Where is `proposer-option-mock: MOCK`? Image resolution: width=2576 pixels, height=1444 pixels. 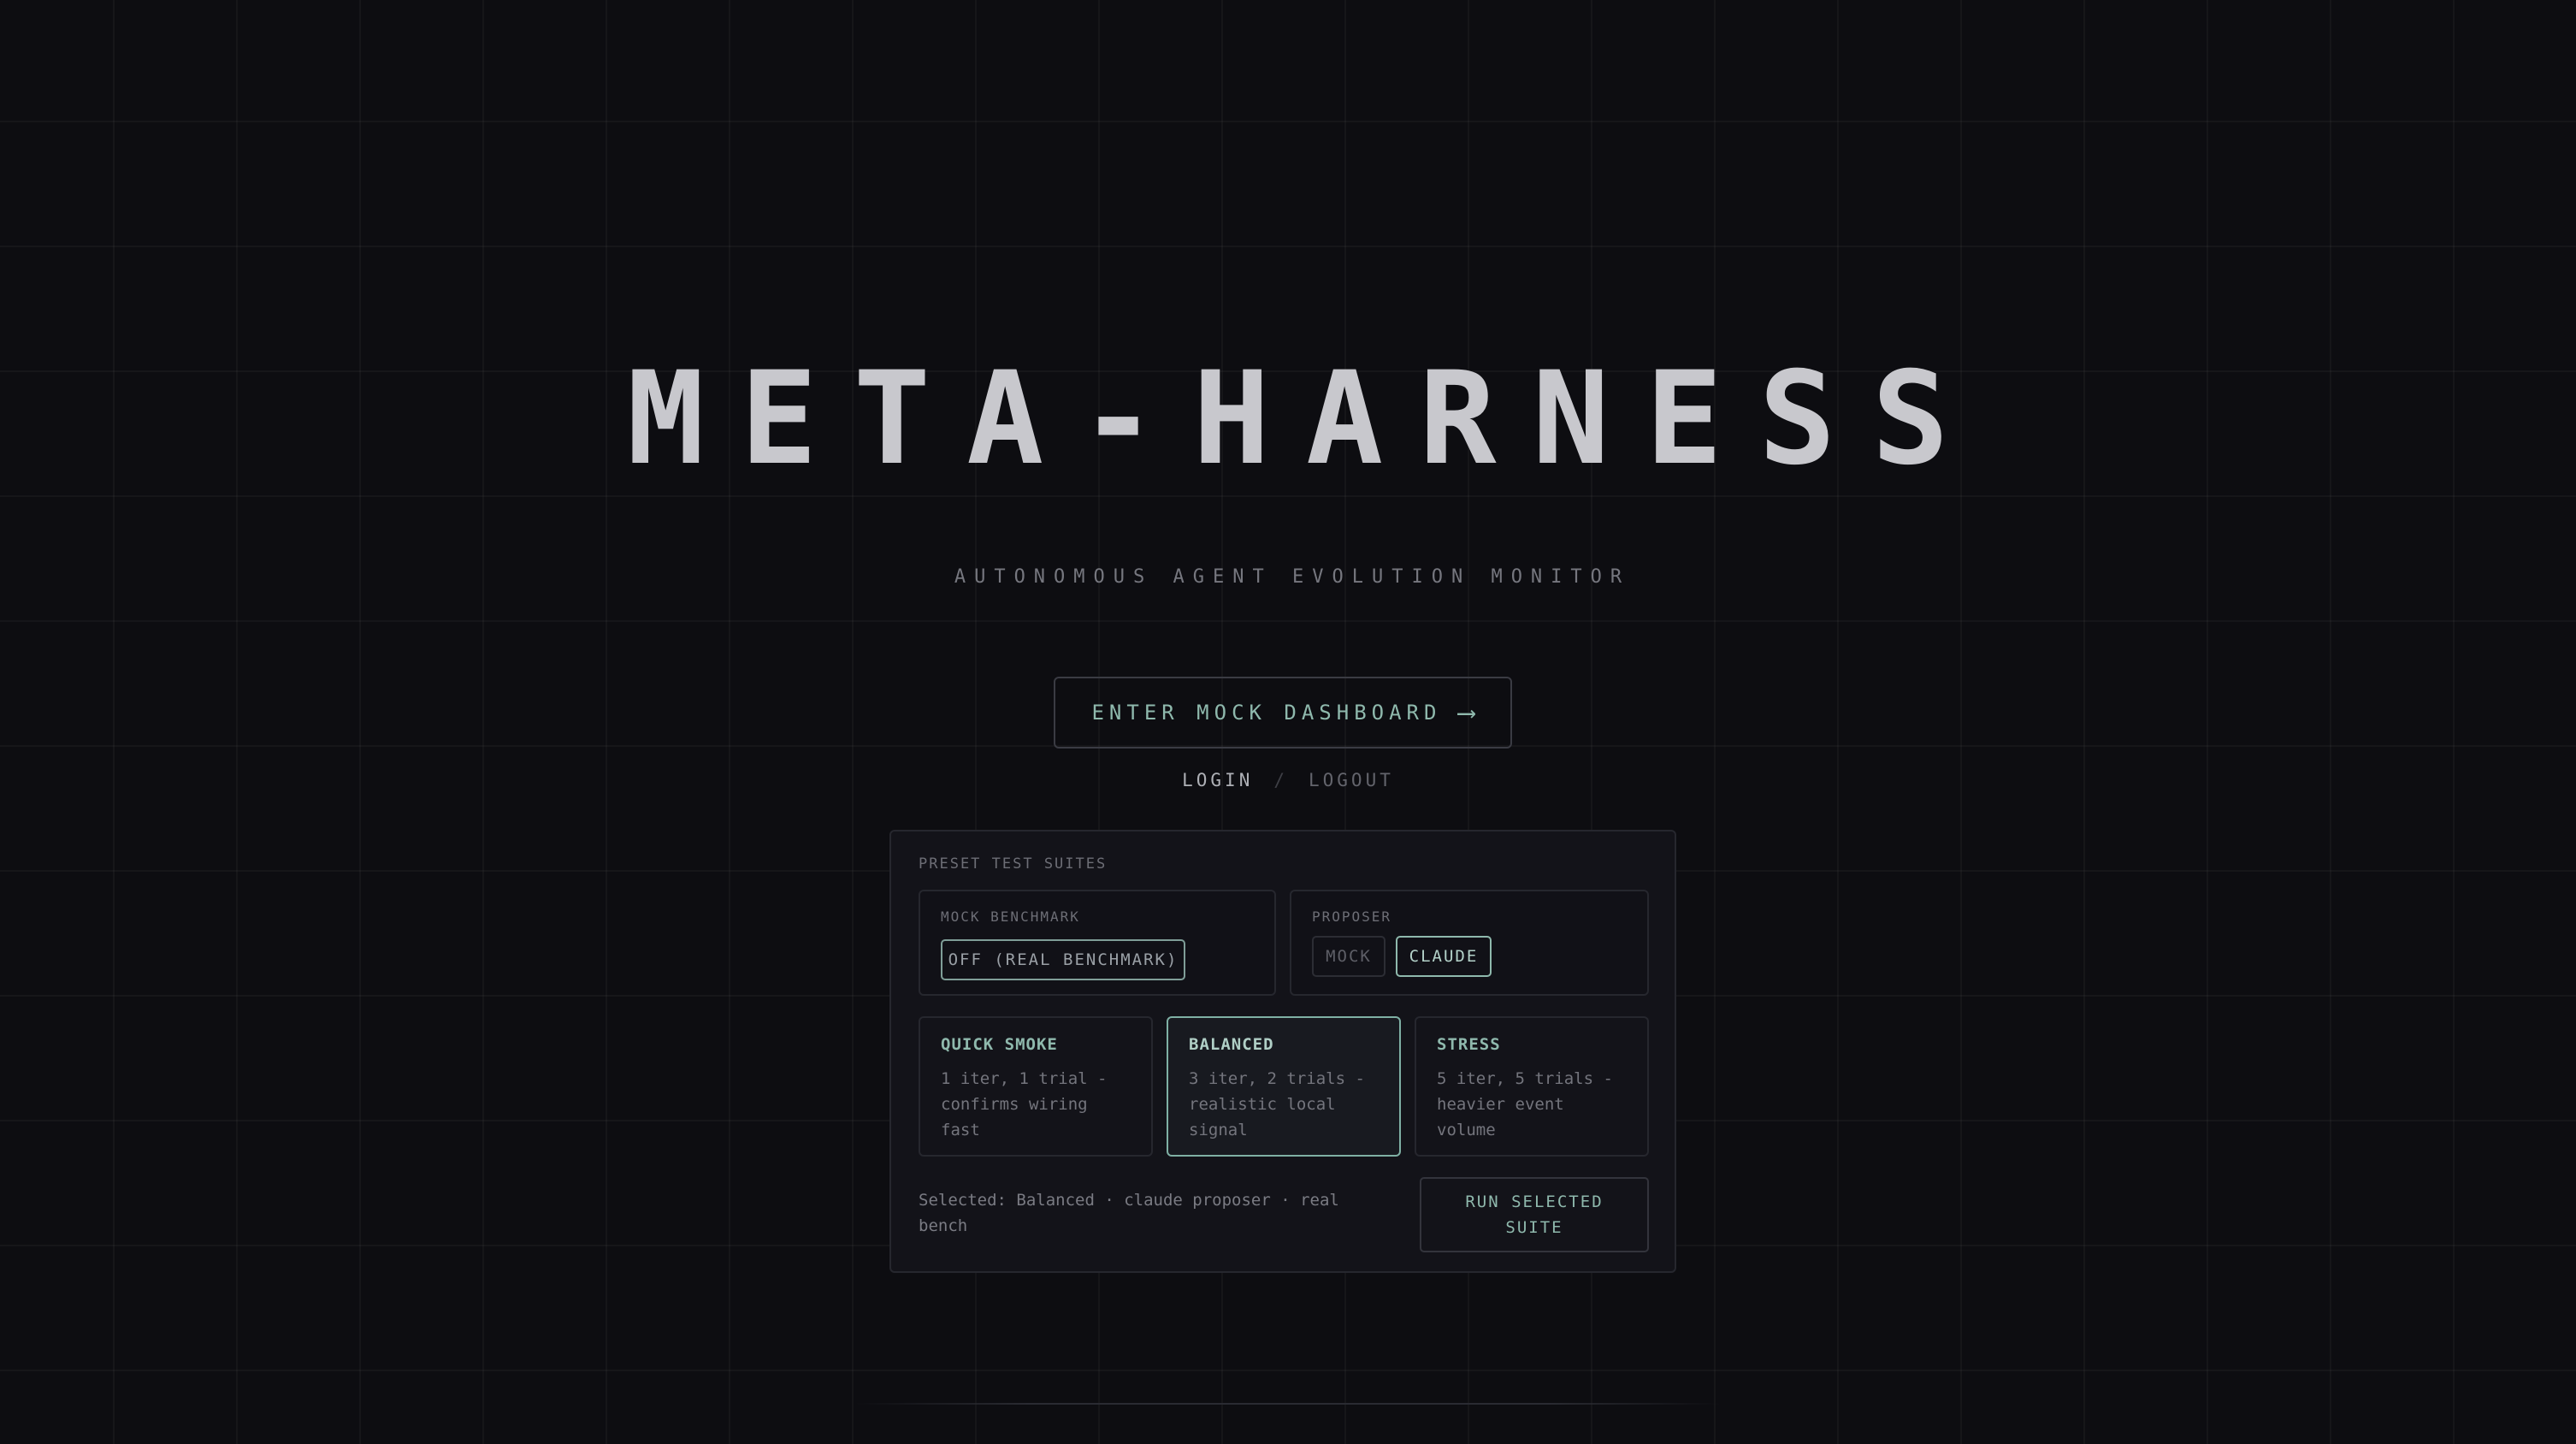
proposer-option-mock: MOCK is located at coordinates (1348, 956).